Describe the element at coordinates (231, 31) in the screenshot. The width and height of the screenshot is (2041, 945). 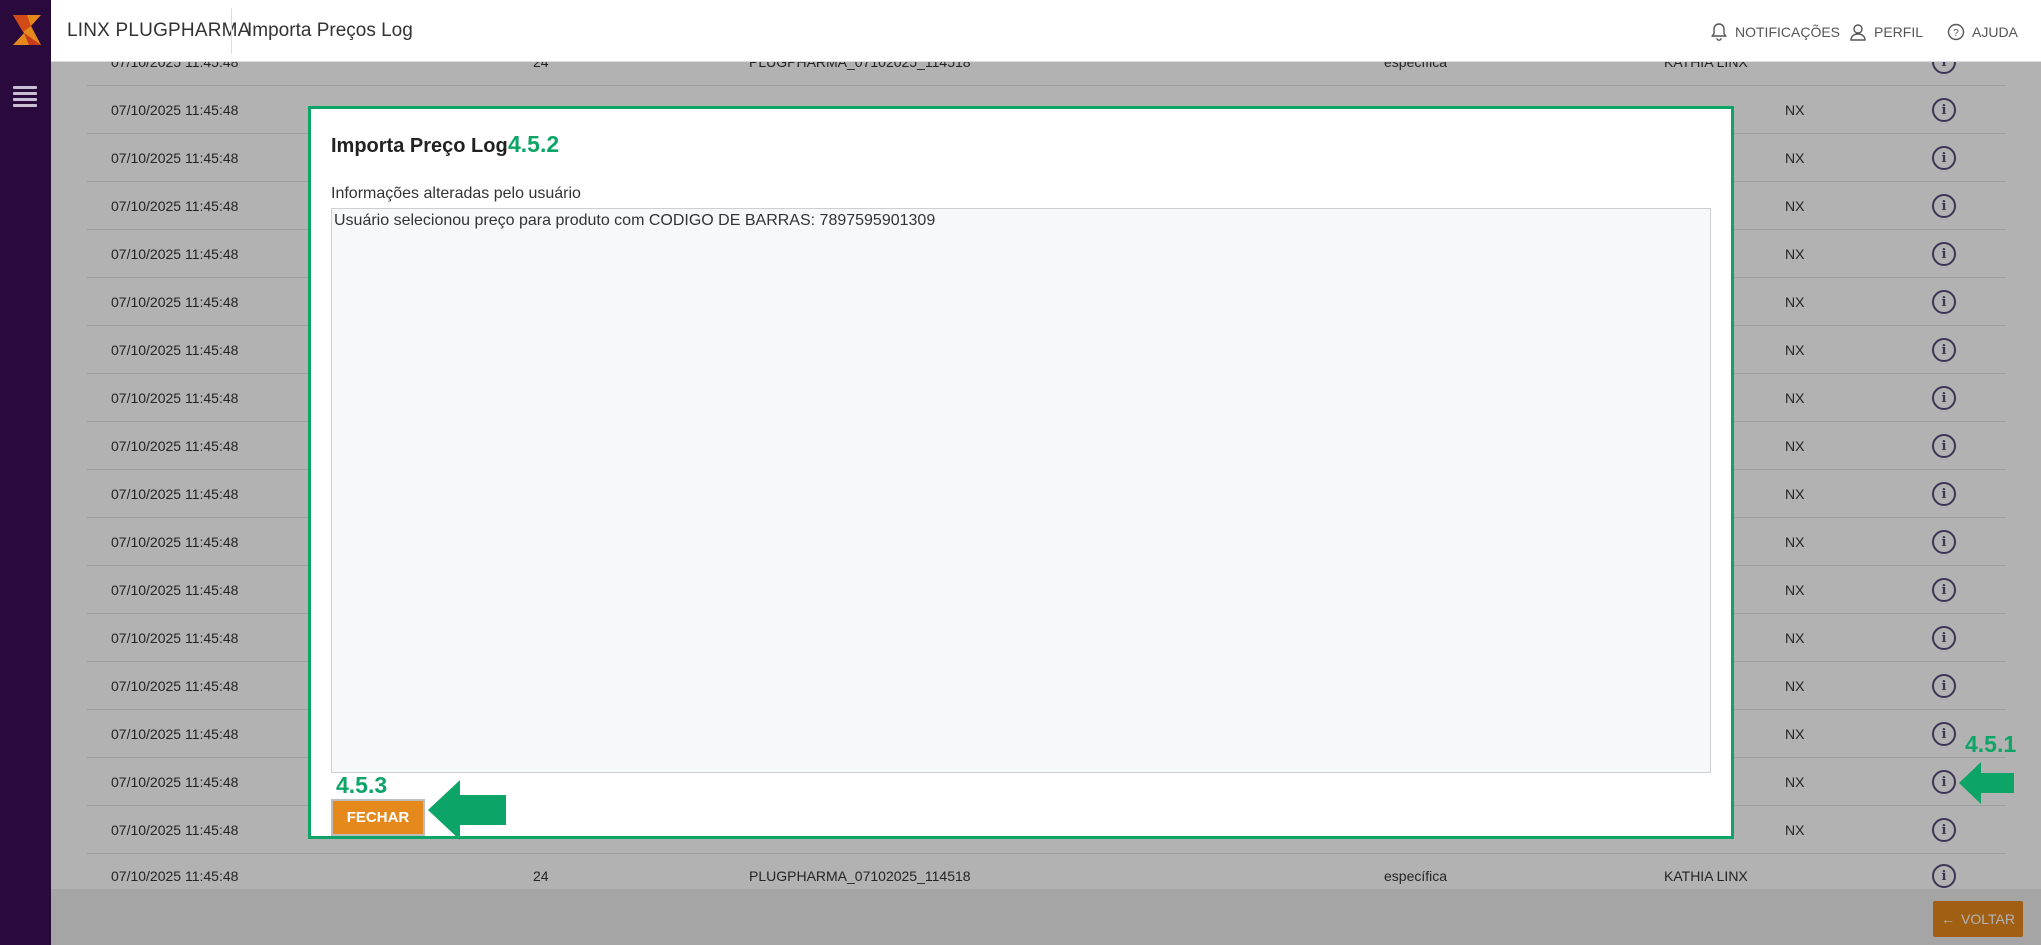
I see `header-divider` at that location.